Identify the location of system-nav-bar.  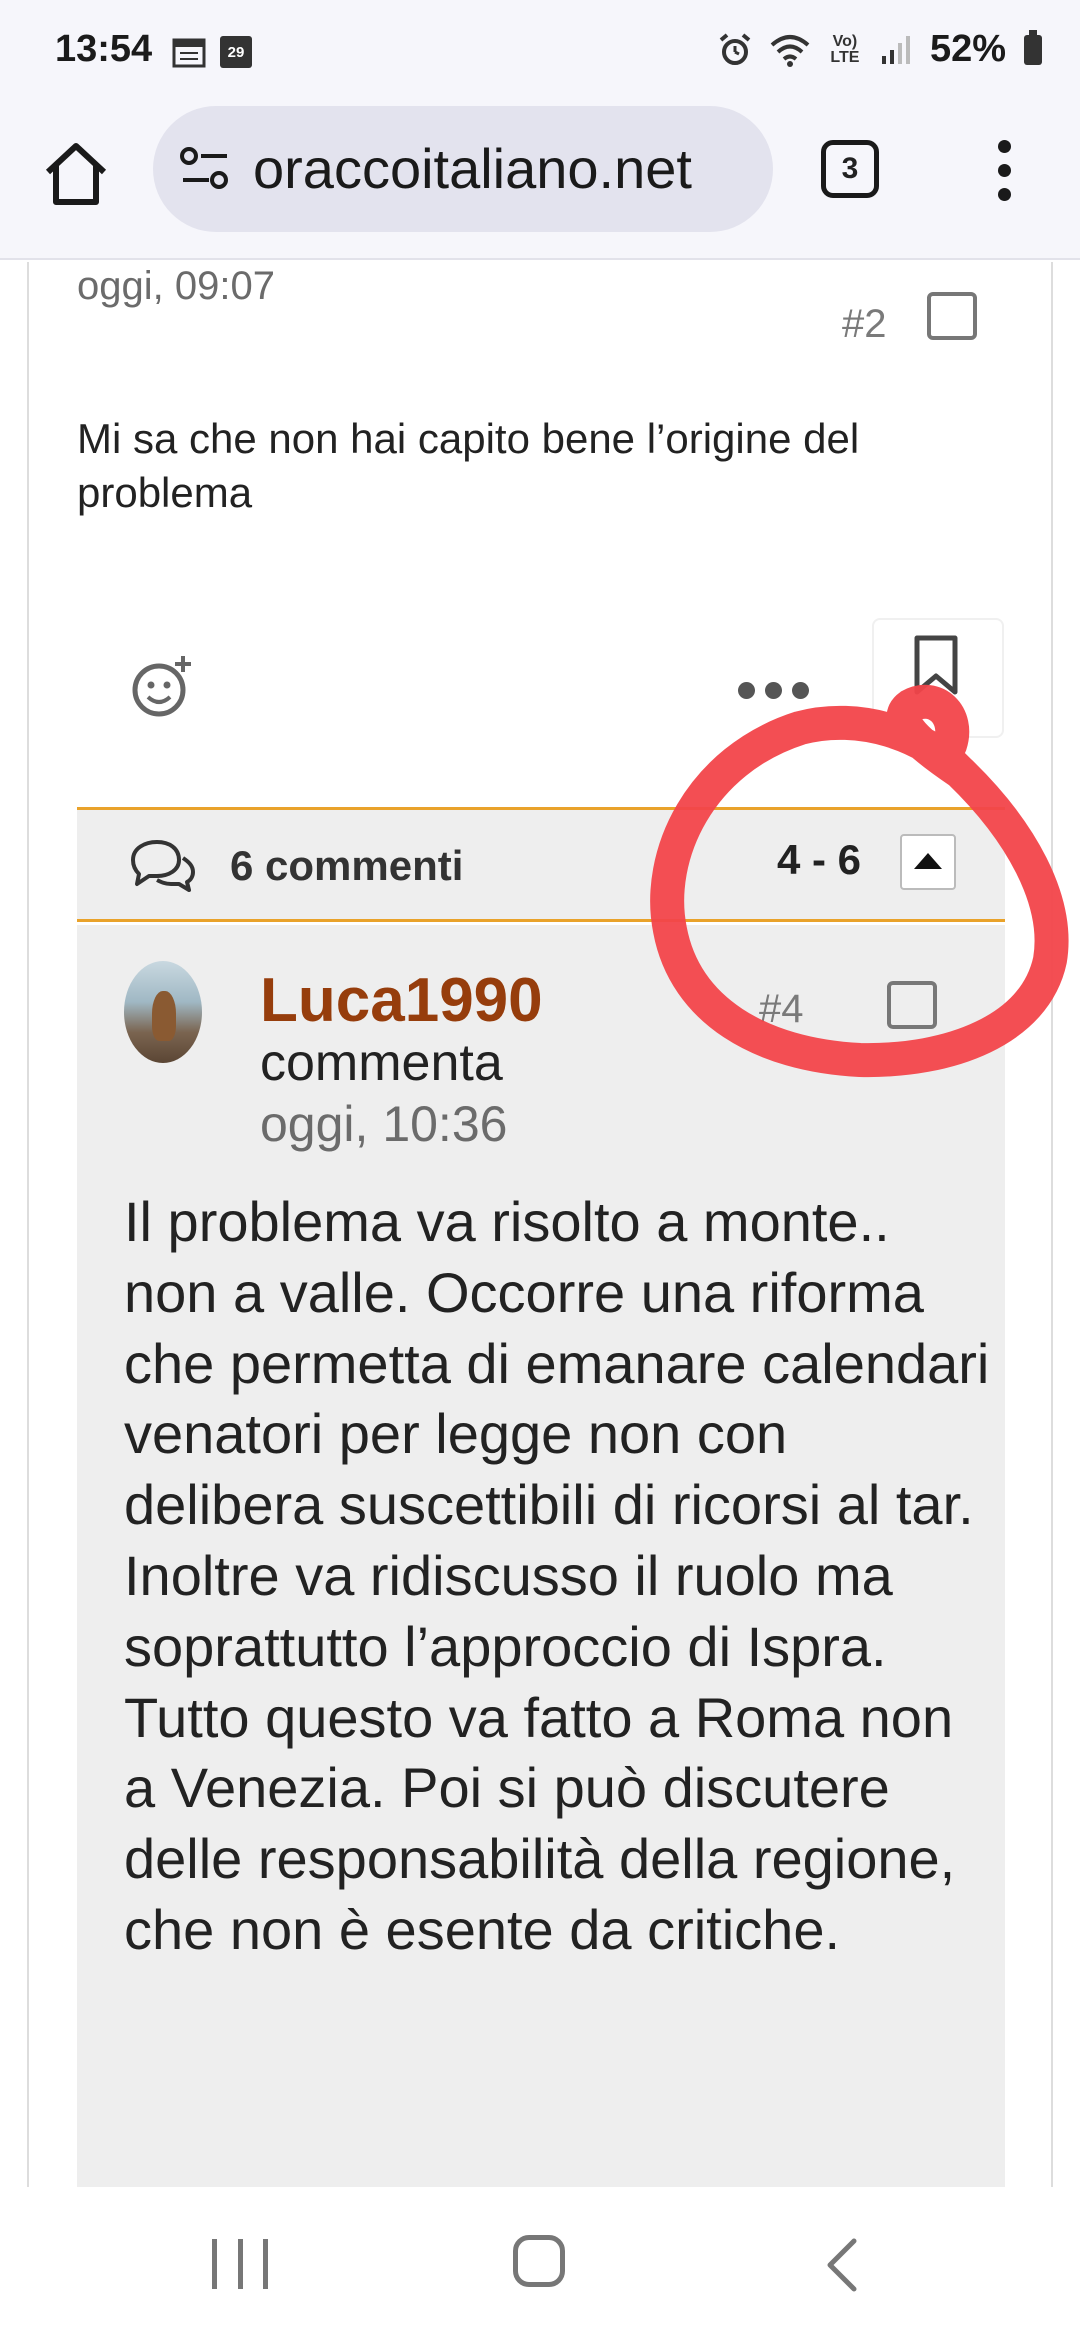
(540, 2263).